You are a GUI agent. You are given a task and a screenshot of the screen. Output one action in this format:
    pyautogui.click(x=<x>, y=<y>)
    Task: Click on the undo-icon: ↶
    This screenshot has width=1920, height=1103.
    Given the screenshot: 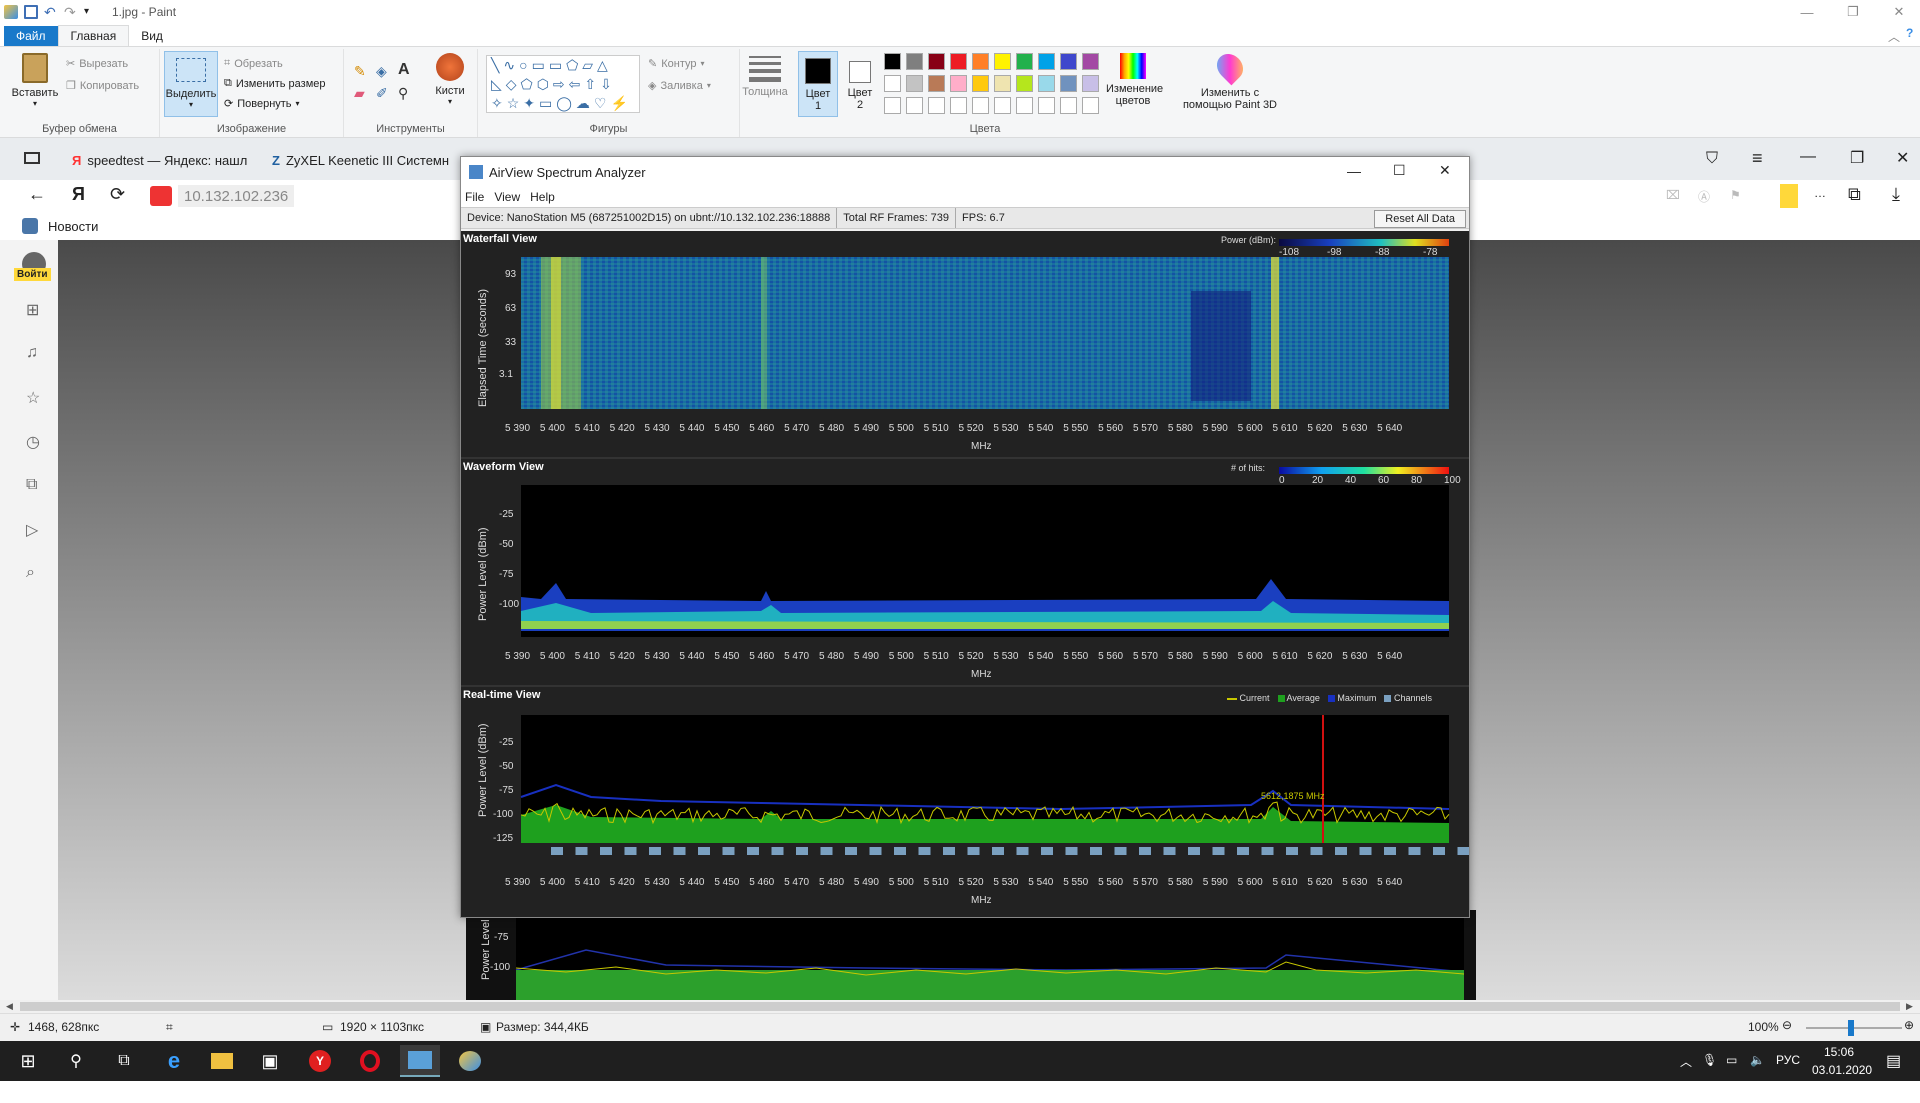 What is the action you would take?
    pyautogui.click(x=51, y=12)
    